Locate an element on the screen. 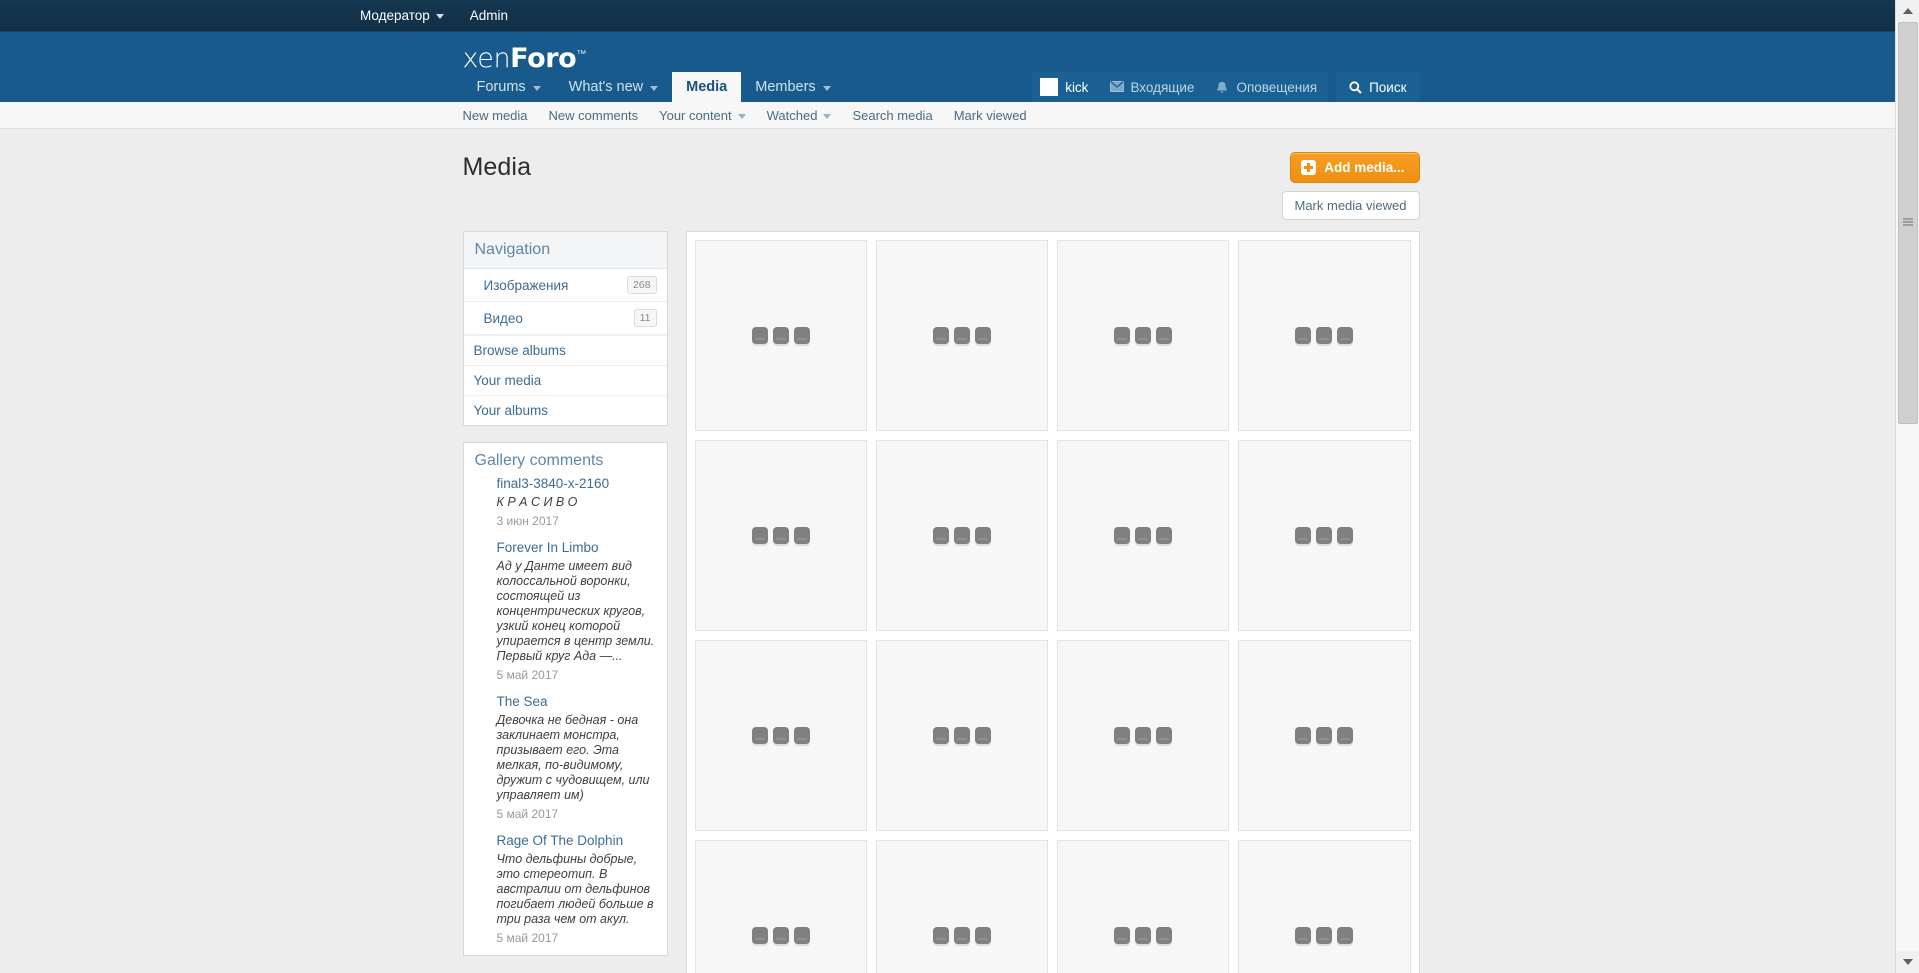  alerts-link: Оповещения is located at coordinates (1266, 87).